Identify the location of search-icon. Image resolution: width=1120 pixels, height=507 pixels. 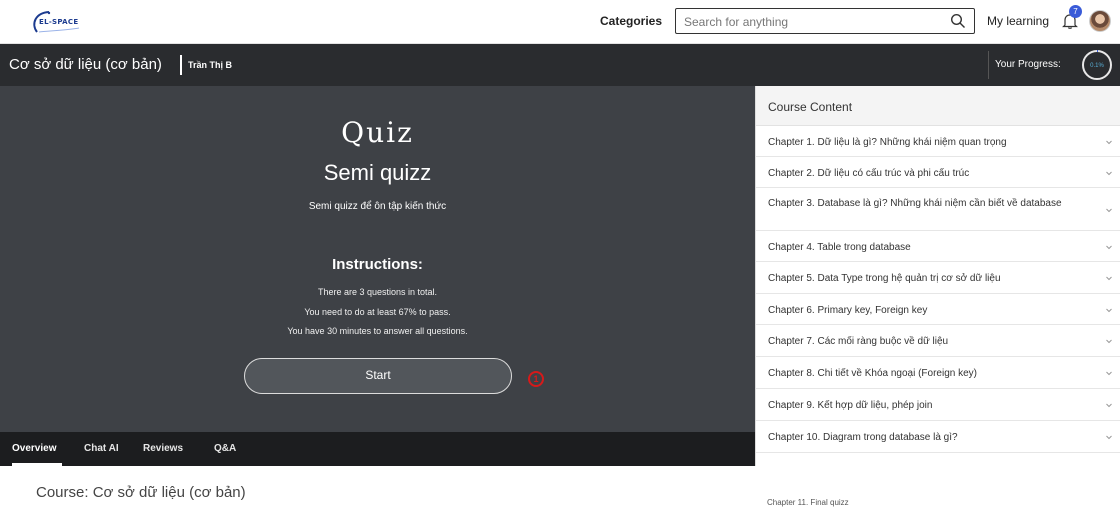
(958, 21).